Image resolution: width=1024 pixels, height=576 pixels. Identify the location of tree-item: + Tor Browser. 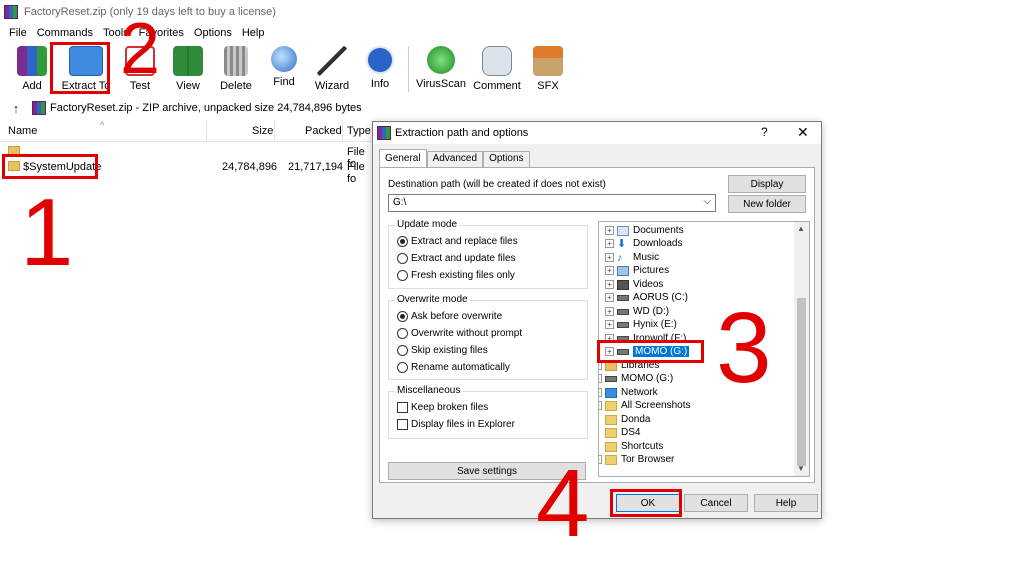
(636, 459).